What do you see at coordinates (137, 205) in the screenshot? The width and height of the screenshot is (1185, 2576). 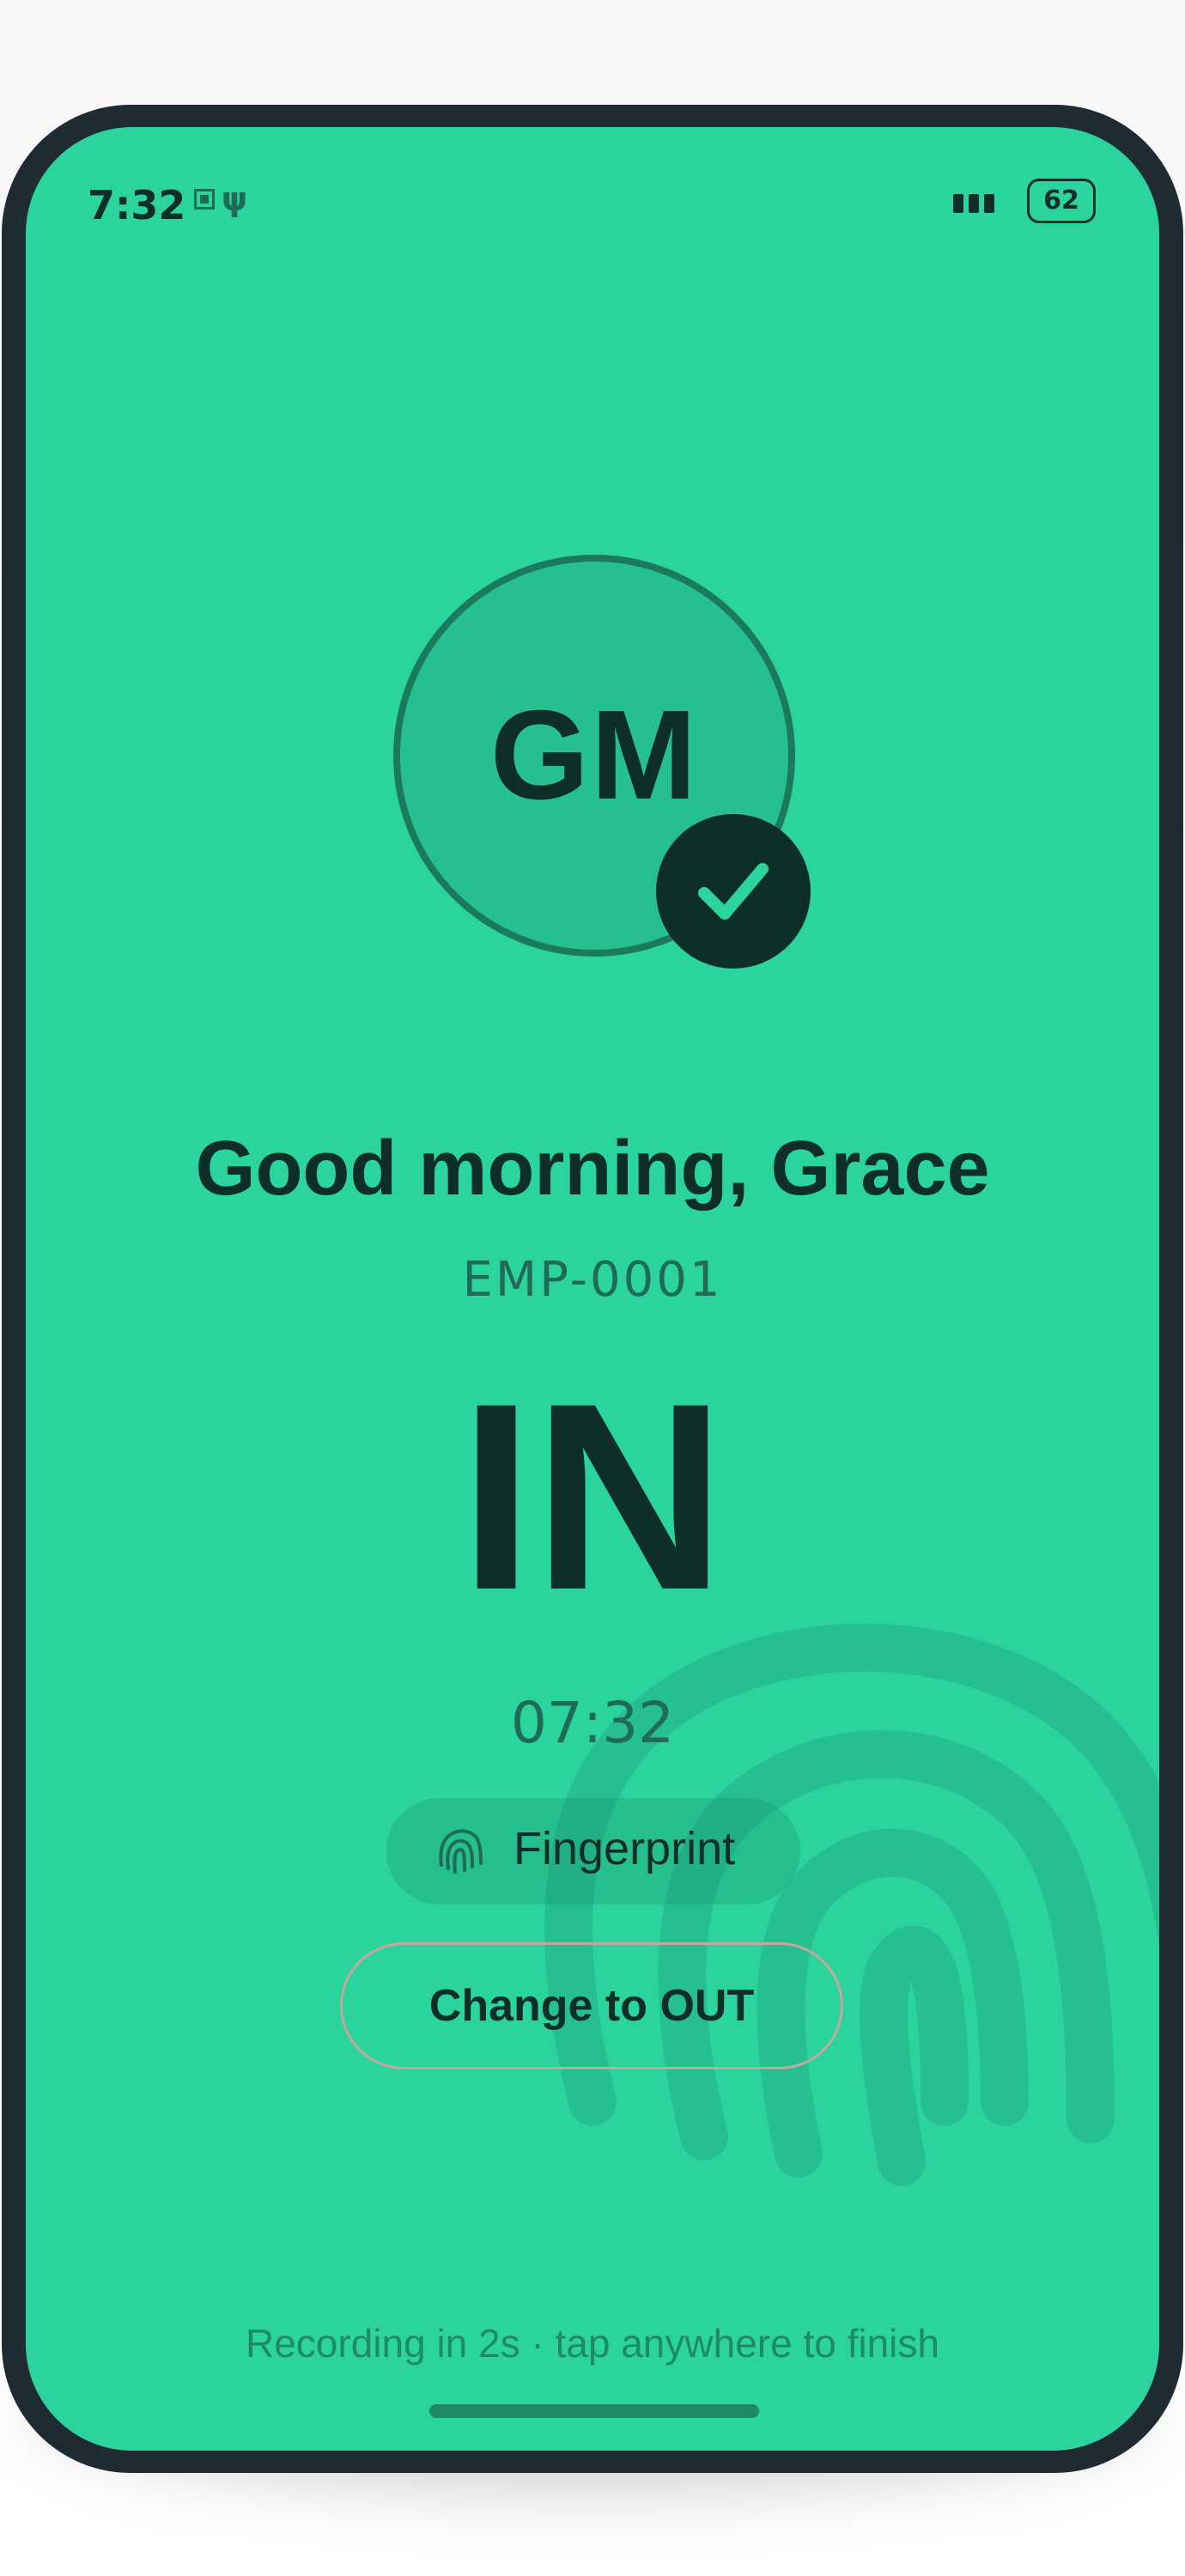 I see `status-time: 7:32` at bounding box center [137, 205].